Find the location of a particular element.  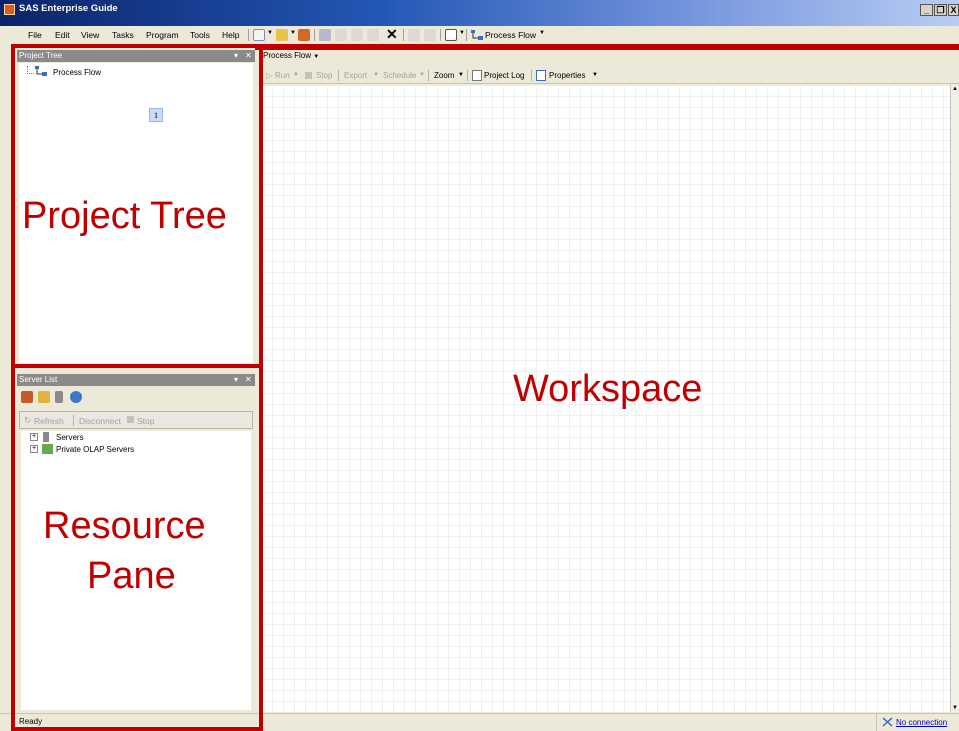

scroll-up-icon: ▲ is located at coordinates (955, 89).